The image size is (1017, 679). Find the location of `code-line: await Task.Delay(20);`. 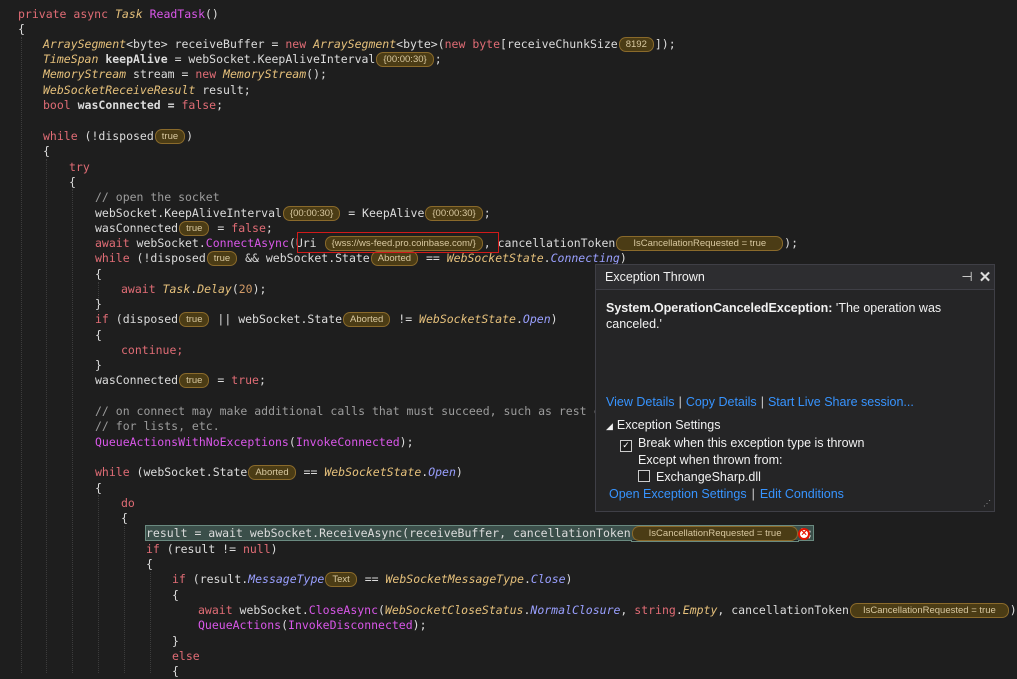

code-line: await Task.Delay(20); is located at coordinates (194, 289).